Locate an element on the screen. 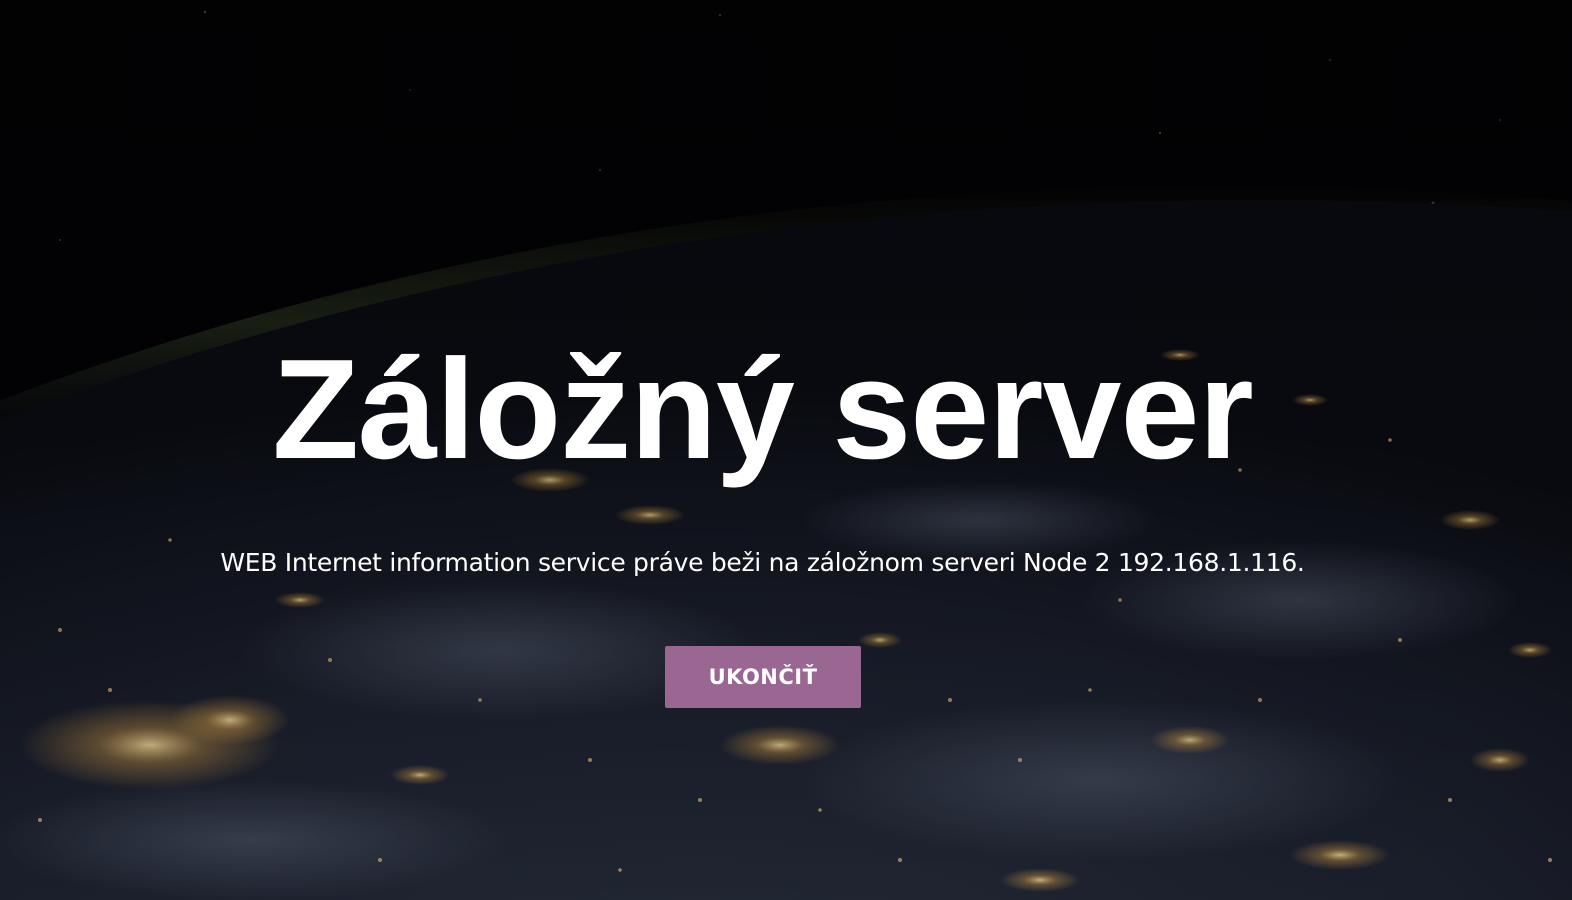 Image resolution: width=1572 pixels, height=900 pixels. page-title: Záložný server is located at coordinates (763, 409).